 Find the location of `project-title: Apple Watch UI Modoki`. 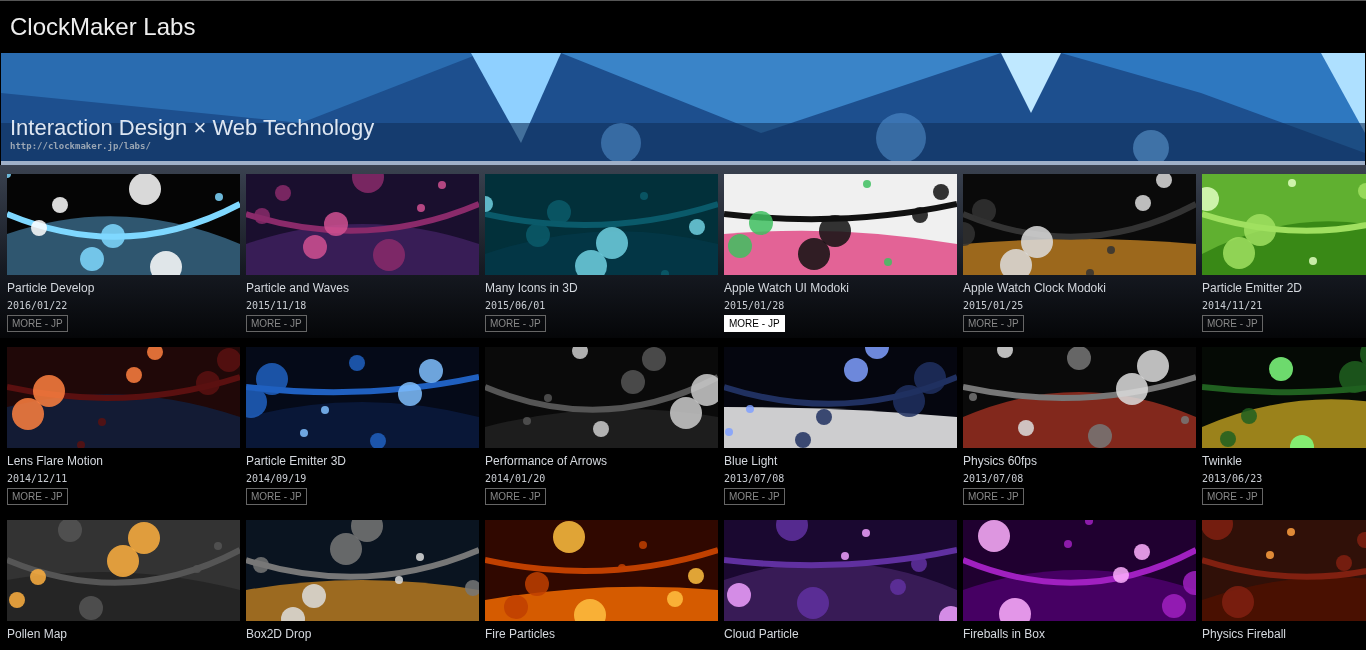

project-title: Apple Watch UI Modoki is located at coordinates (786, 288).